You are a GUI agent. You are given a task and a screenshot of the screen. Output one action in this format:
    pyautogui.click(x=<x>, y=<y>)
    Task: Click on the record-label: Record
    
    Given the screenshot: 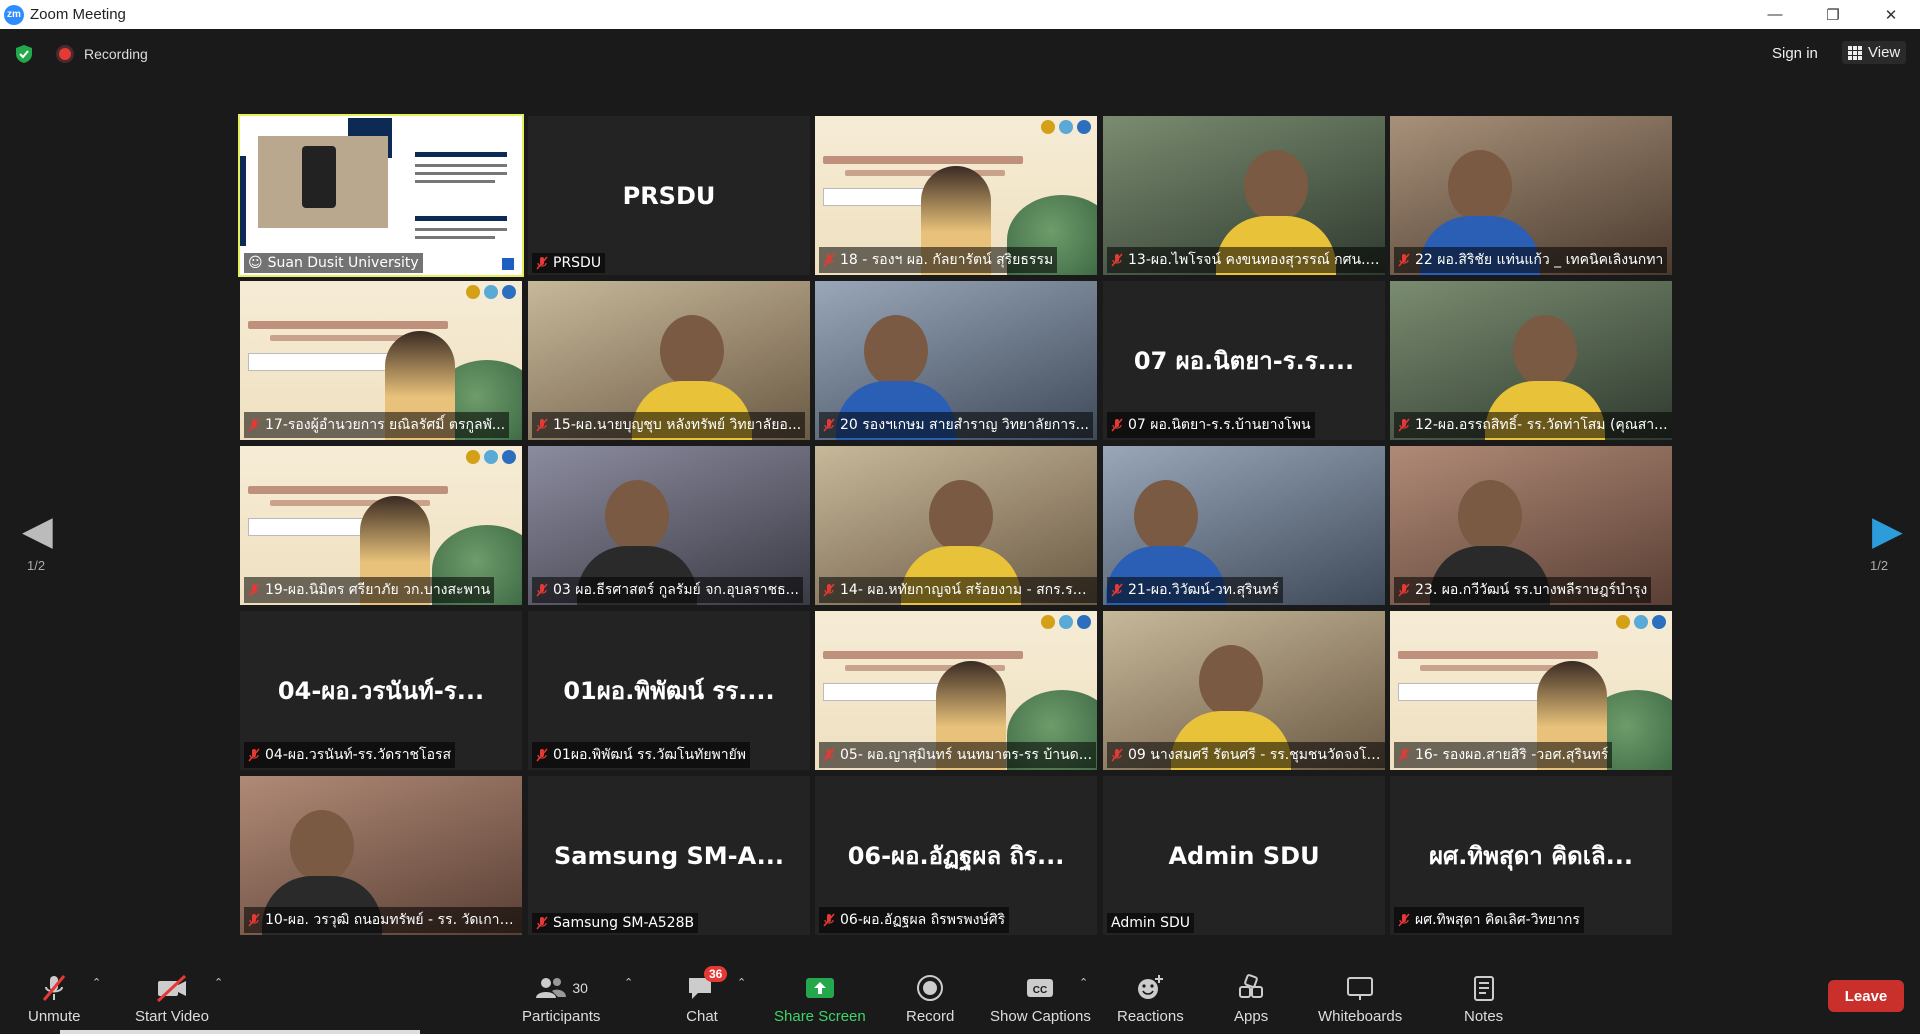 What is the action you would take?
    pyautogui.click(x=930, y=1016)
    